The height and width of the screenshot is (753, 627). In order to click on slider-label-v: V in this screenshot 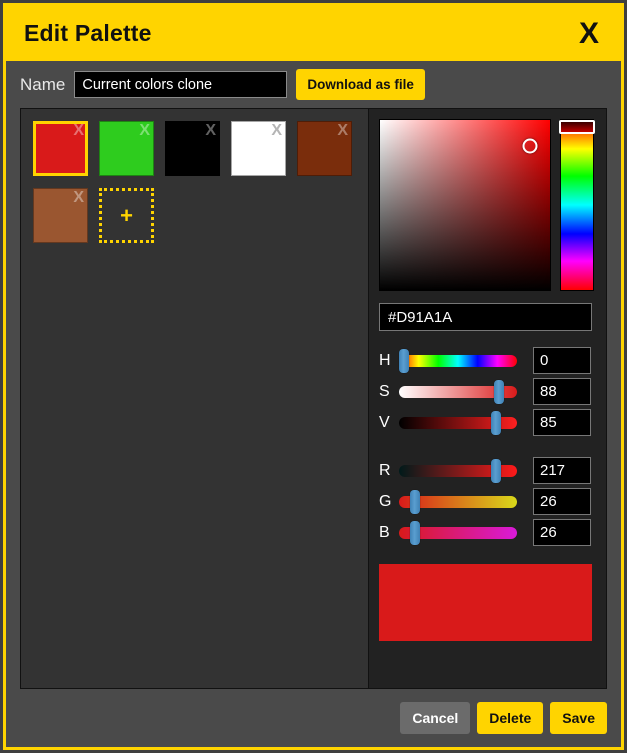, I will do `click(384, 422)`.